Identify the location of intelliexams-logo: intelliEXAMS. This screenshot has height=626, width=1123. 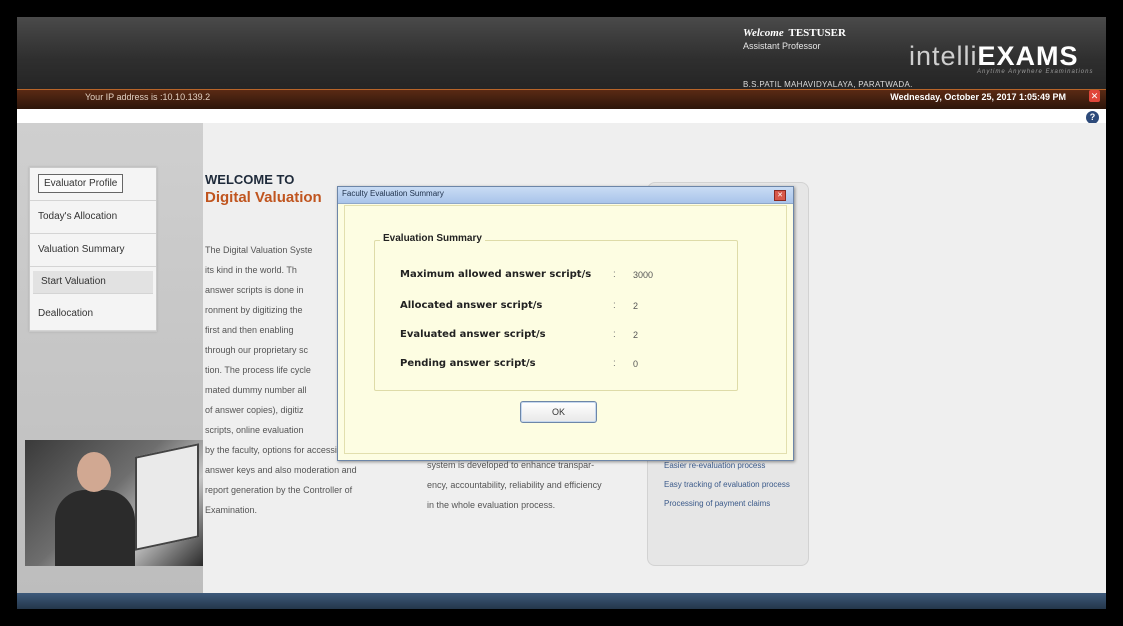
(994, 56).